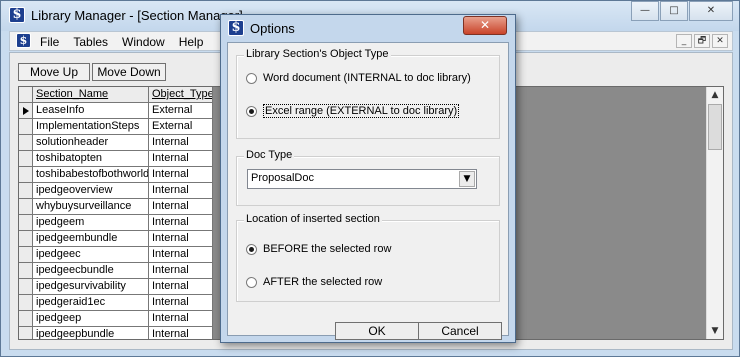 This screenshot has height=357, width=740. What do you see at coordinates (377, 331) in the screenshot?
I see `ok-button: OK` at bounding box center [377, 331].